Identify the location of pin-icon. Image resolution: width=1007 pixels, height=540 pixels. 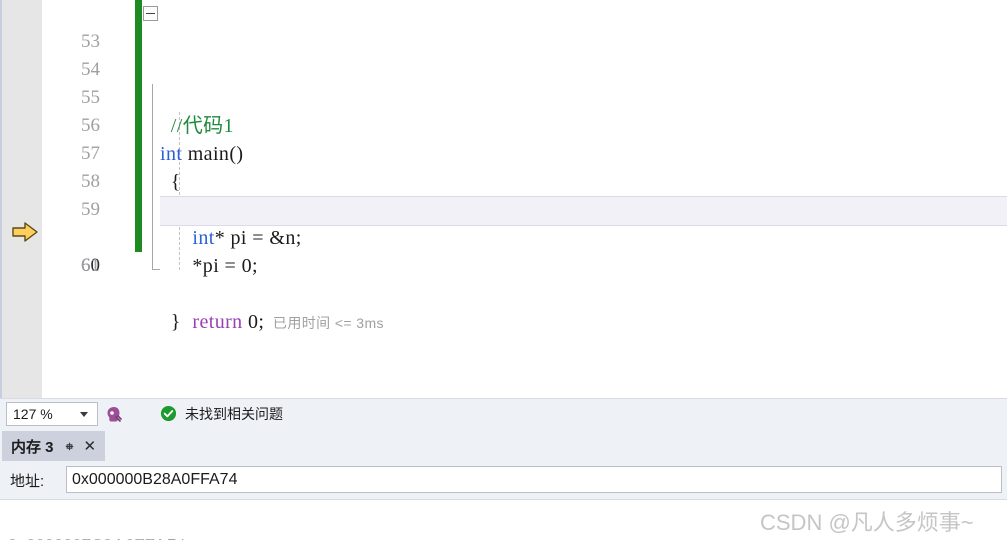
(69, 446).